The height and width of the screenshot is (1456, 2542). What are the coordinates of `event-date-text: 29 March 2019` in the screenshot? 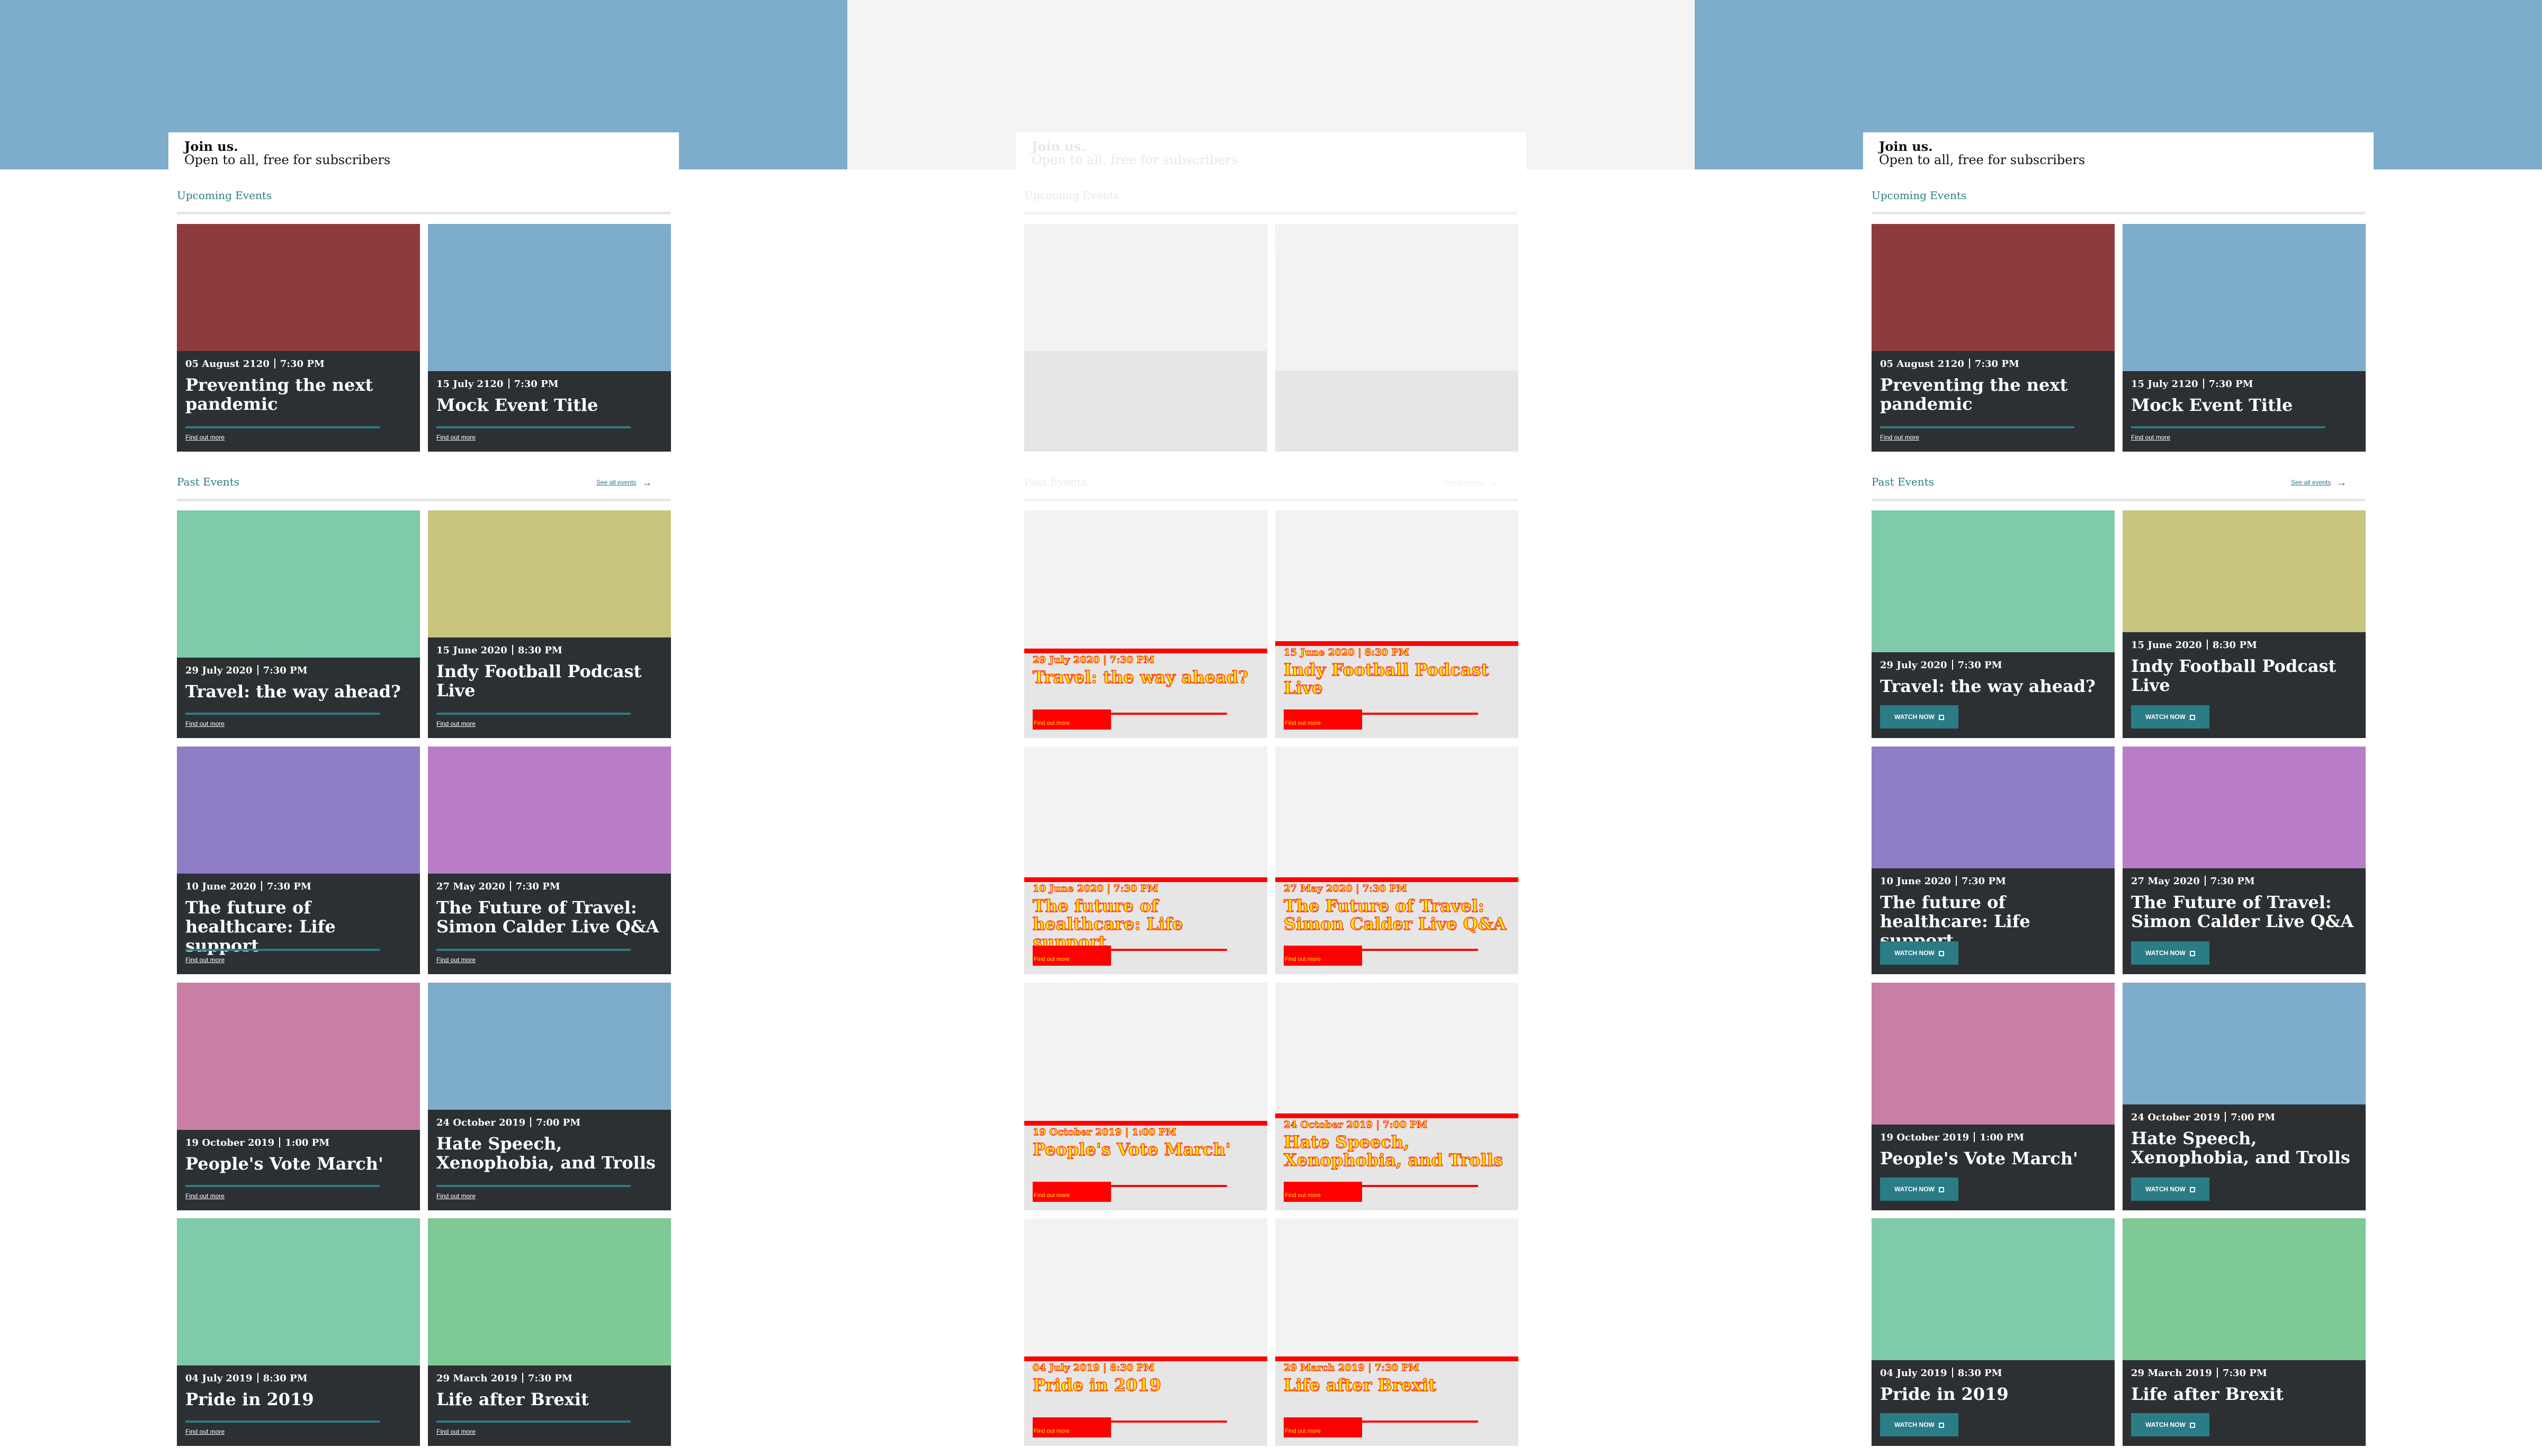 It's located at (2171, 1373).